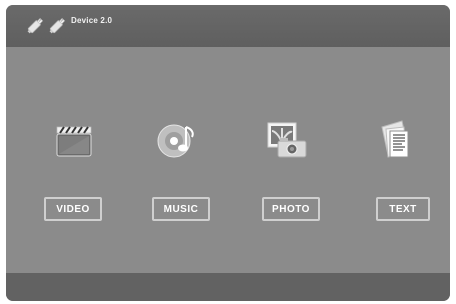  I want to click on photo-button: PHOTO, so click(291, 209).